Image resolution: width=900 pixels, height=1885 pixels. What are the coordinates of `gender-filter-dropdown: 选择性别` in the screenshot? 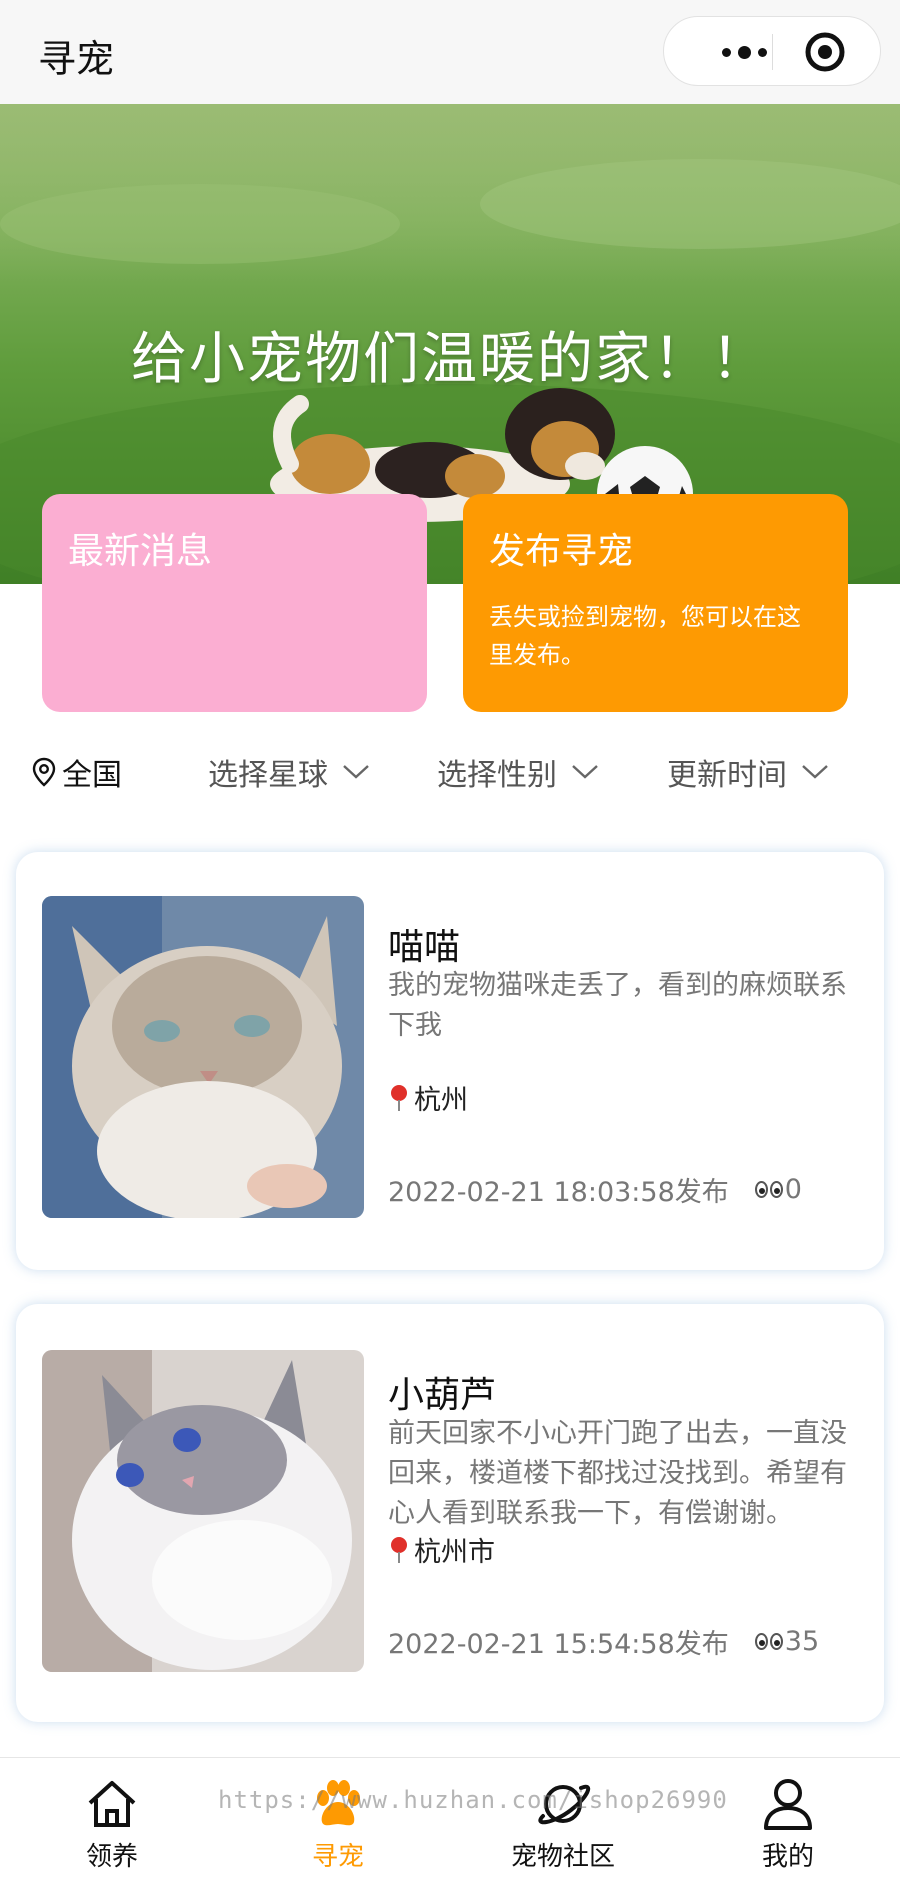 It's located at (518, 772).